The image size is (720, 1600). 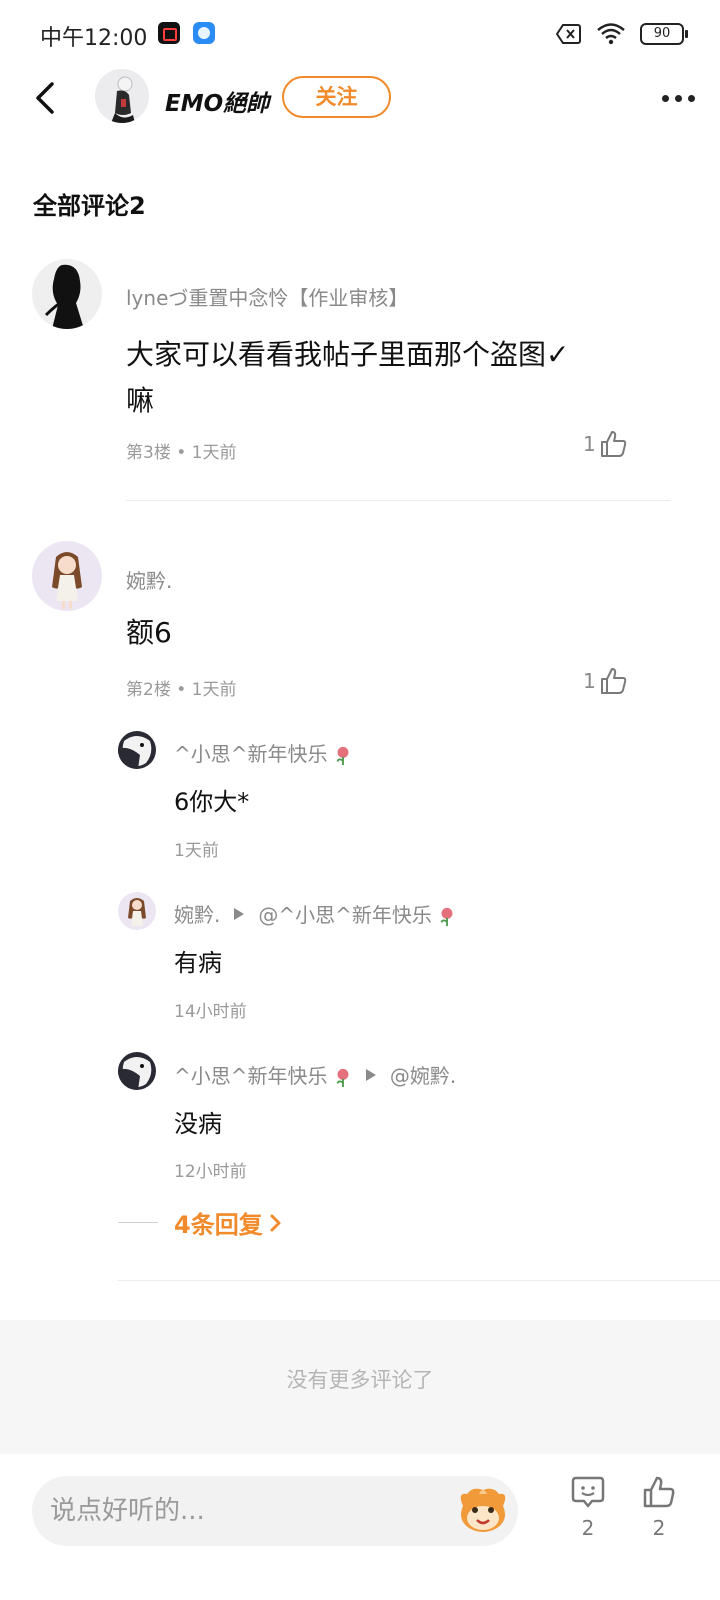 What do you see at coordinates (212, 802) in the screenshot?
I see `reply-text: 6你大*` at bounding box center [212, 802].